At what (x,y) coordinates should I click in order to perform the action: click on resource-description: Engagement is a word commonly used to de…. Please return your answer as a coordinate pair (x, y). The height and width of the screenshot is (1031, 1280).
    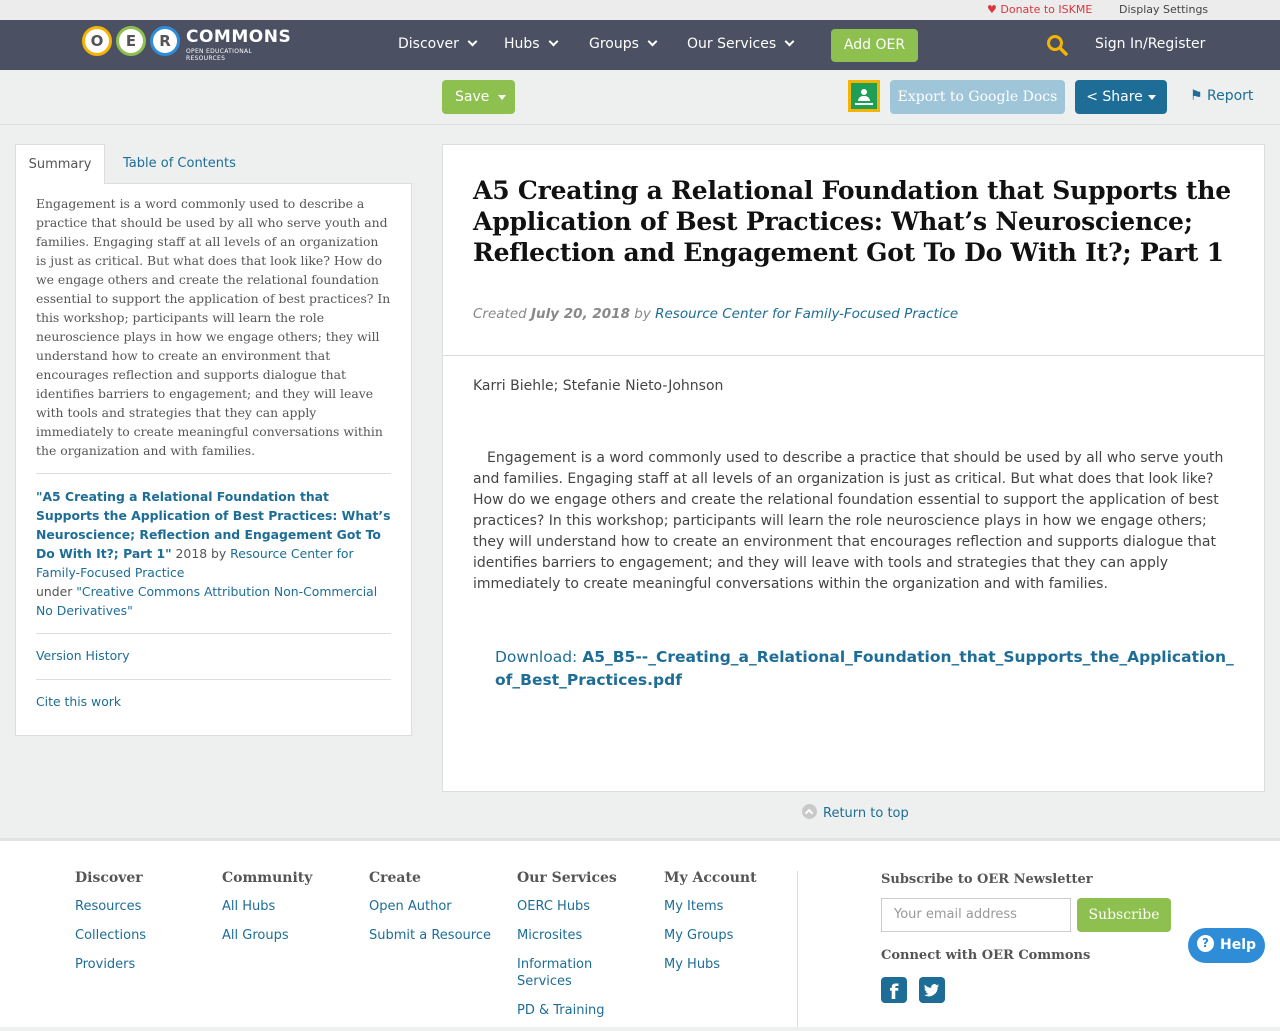
    Looking at the image, I should click on (848, 521).